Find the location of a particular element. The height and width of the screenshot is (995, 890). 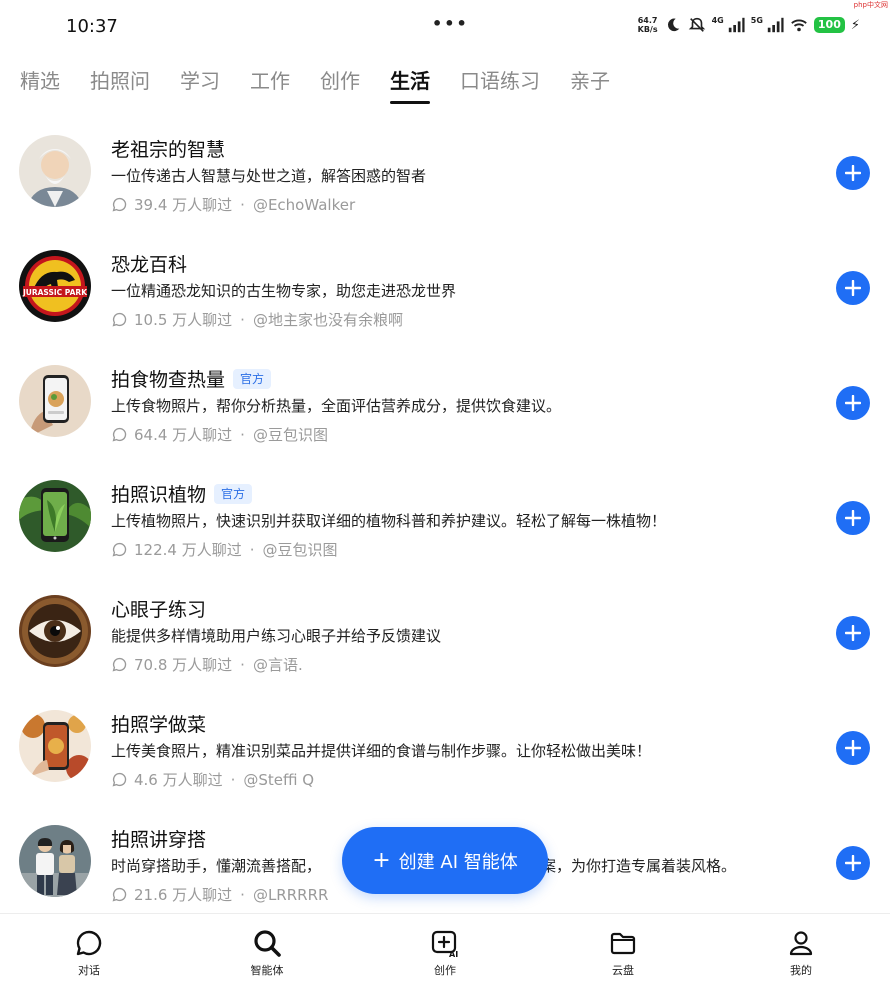

net-speed: 64.7 KB/s is located at coordinates (647, 25).